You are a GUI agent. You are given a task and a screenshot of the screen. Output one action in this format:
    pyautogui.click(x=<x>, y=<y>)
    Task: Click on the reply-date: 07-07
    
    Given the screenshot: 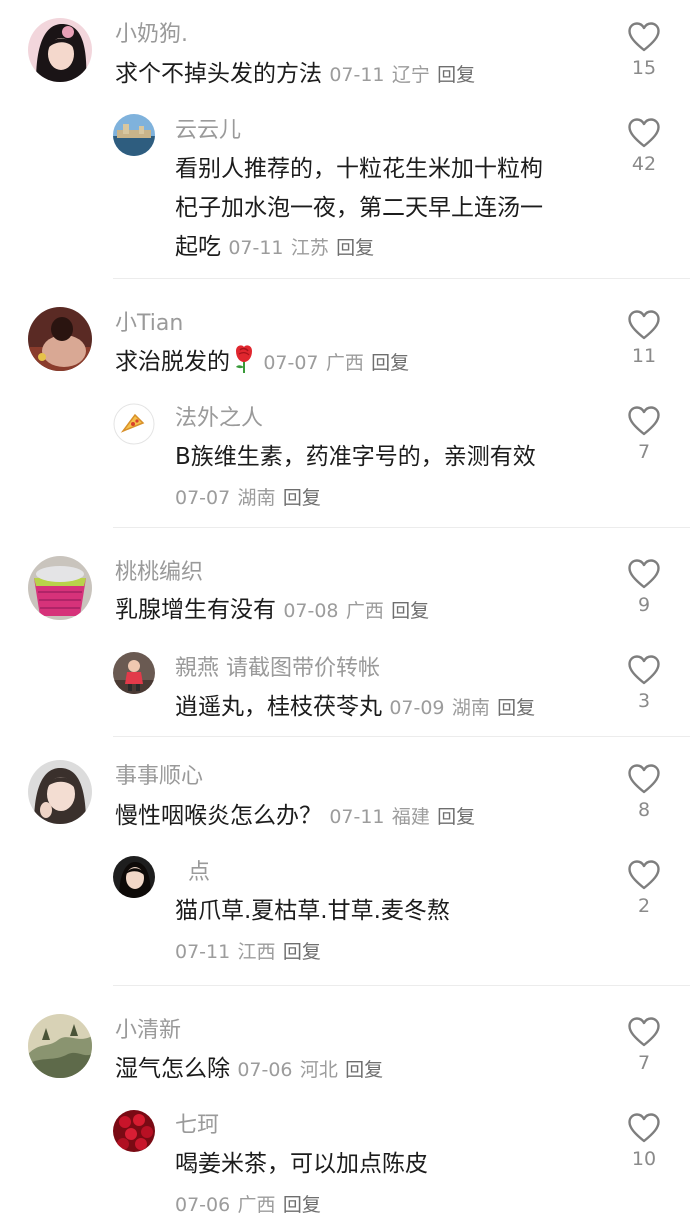 What is the action you would take?
    pyautogui.click(x=203, y=498)
    